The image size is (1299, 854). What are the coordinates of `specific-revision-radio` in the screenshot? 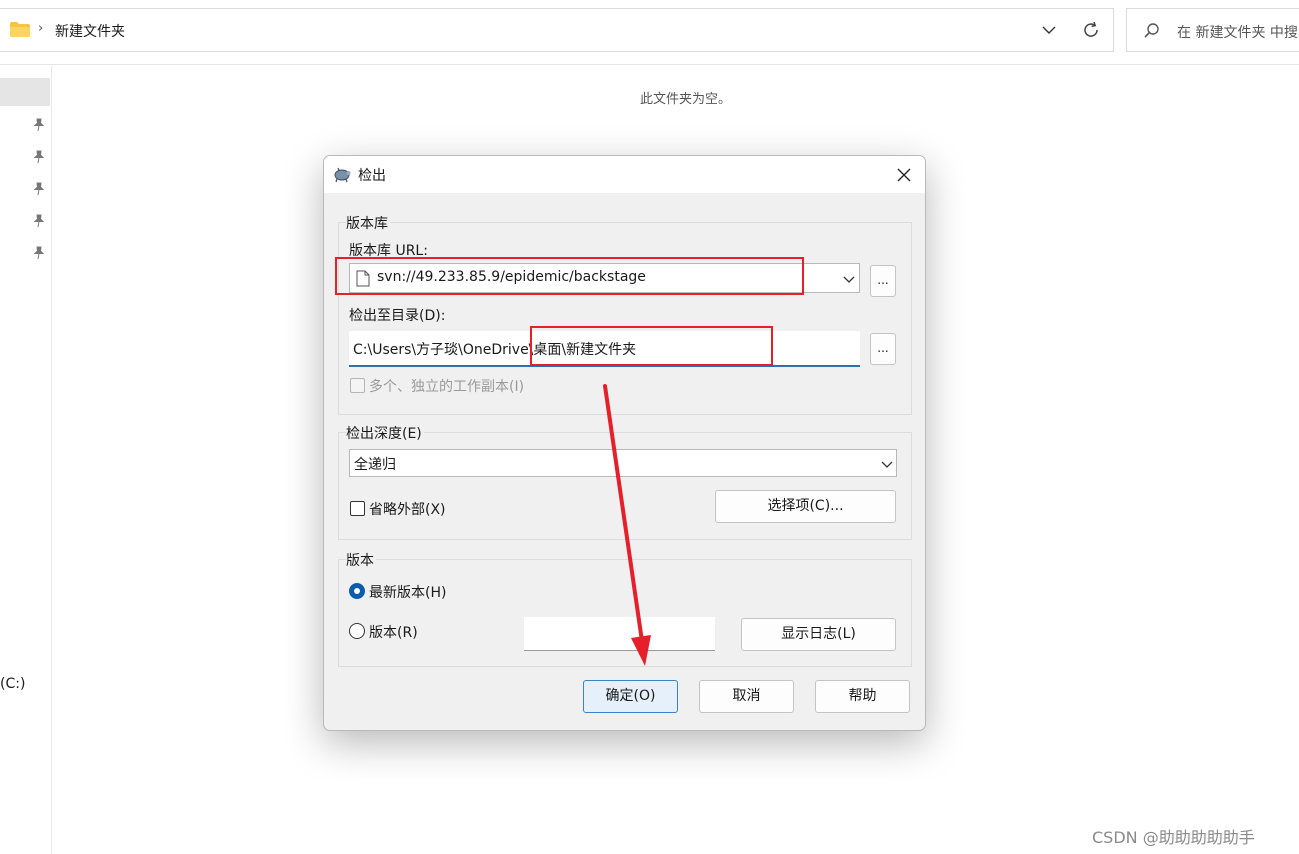 It's located at (357, 631).